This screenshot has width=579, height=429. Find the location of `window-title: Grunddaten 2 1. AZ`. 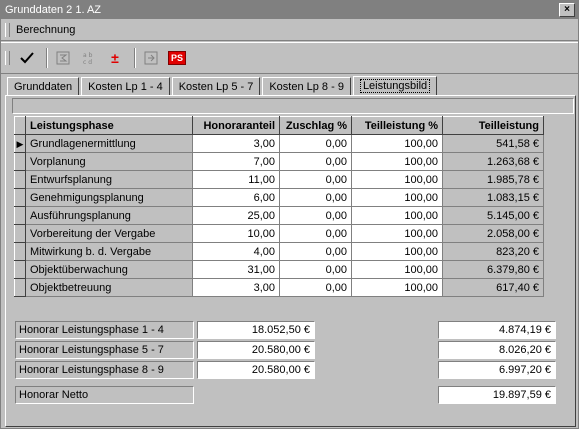

window-title: Grunddaten 2 1. AZ is located at coordinates (53, 10).